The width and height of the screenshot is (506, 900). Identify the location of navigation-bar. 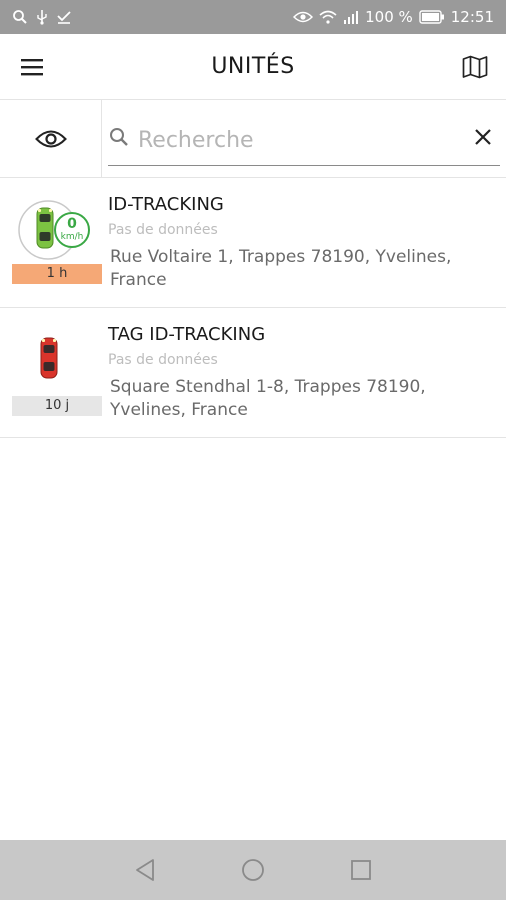
(253, 870).